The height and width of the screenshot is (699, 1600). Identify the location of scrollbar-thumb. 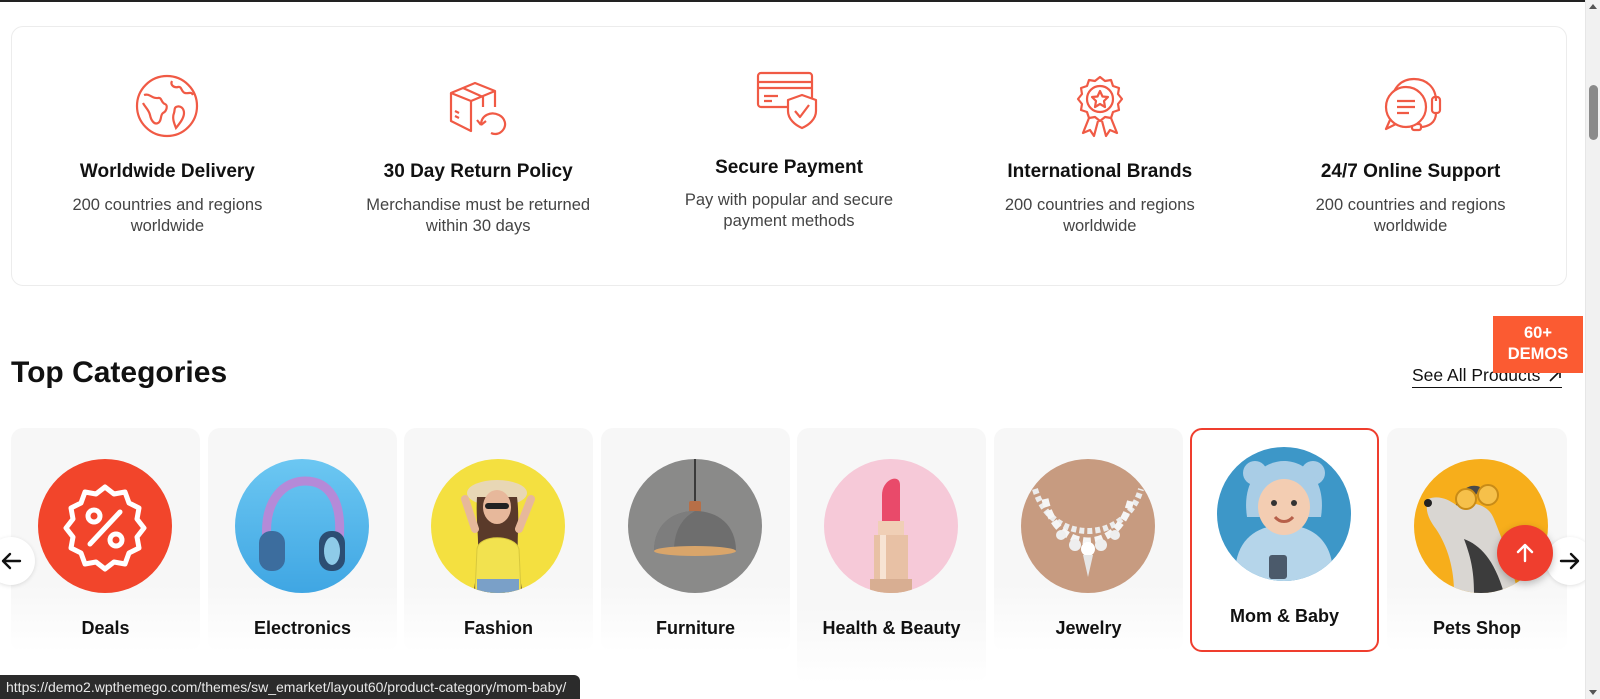
(1593, 112).